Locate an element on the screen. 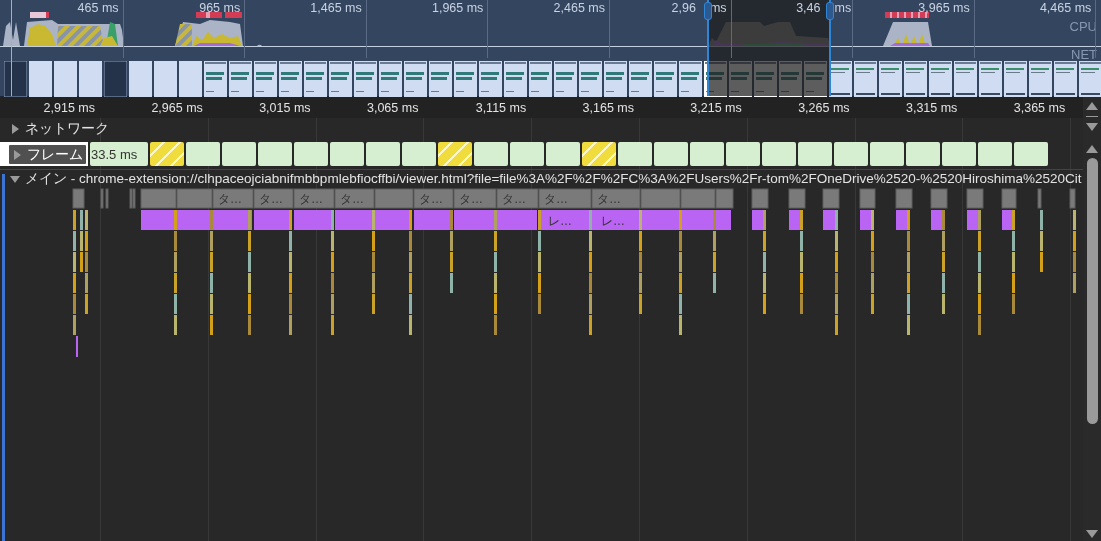  time-label: 1,965 ms is located at coordinates (457, 8).